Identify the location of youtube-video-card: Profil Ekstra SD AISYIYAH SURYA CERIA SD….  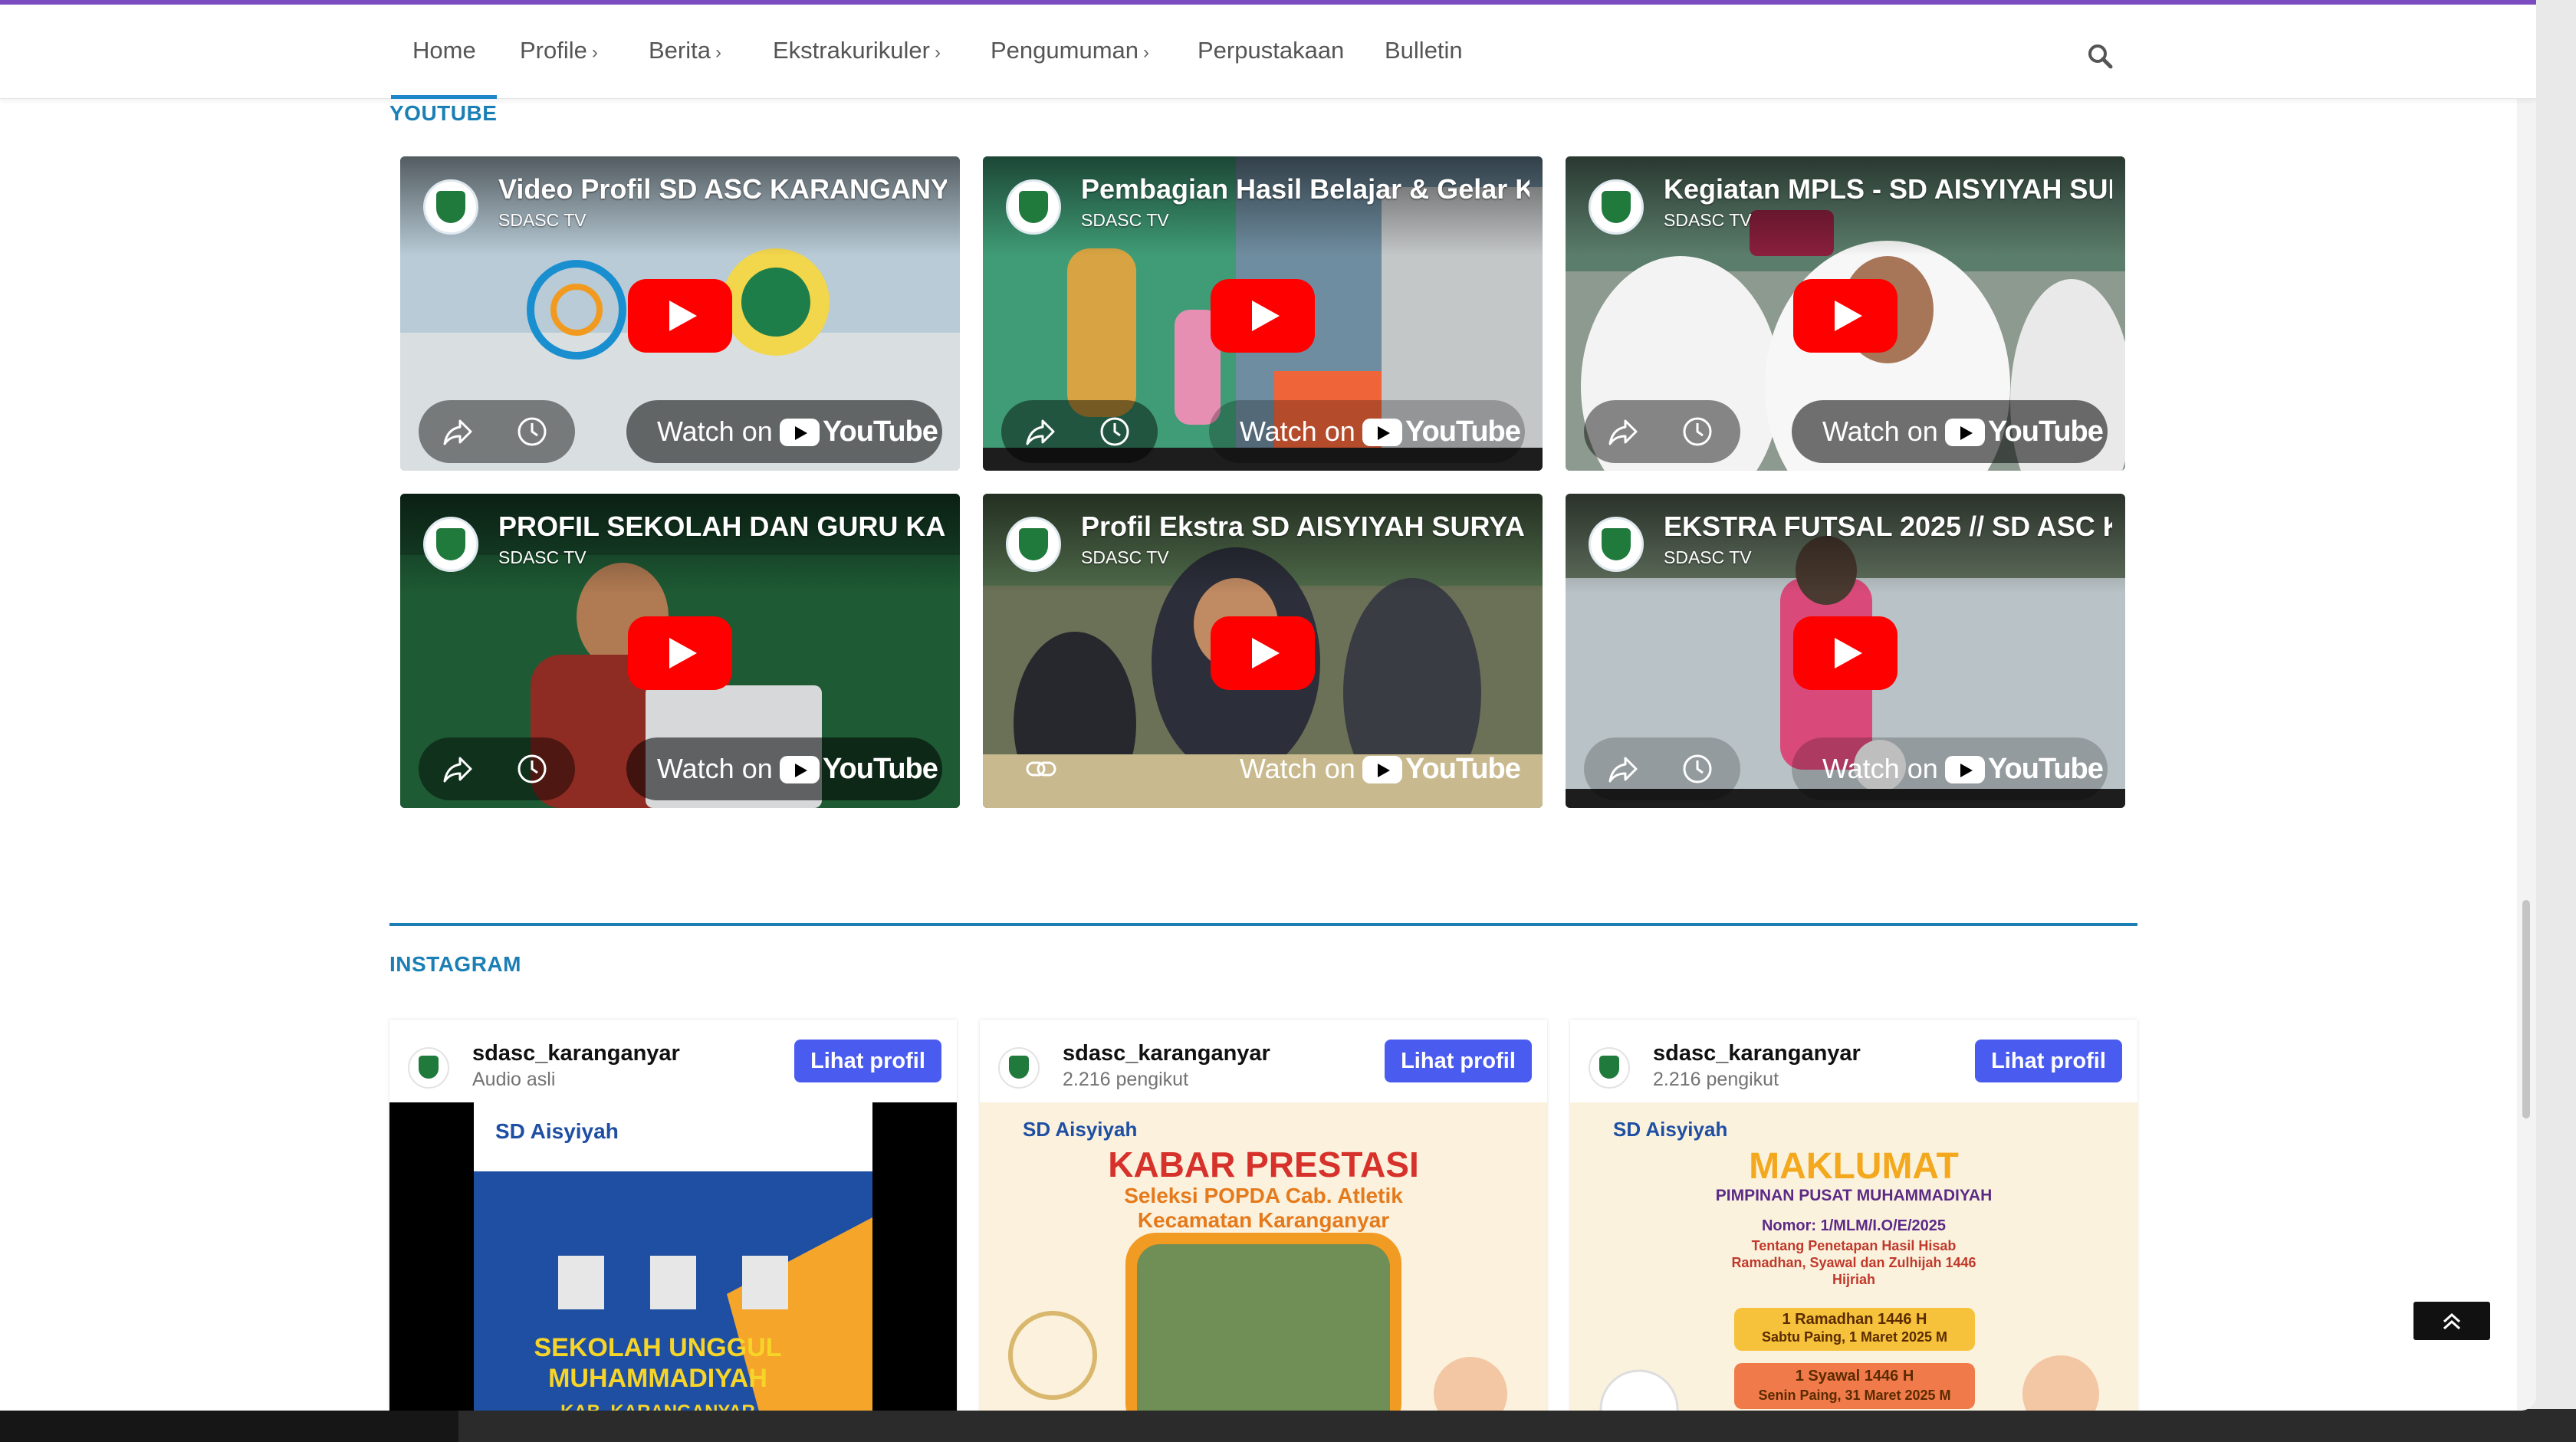
(1263, 651).